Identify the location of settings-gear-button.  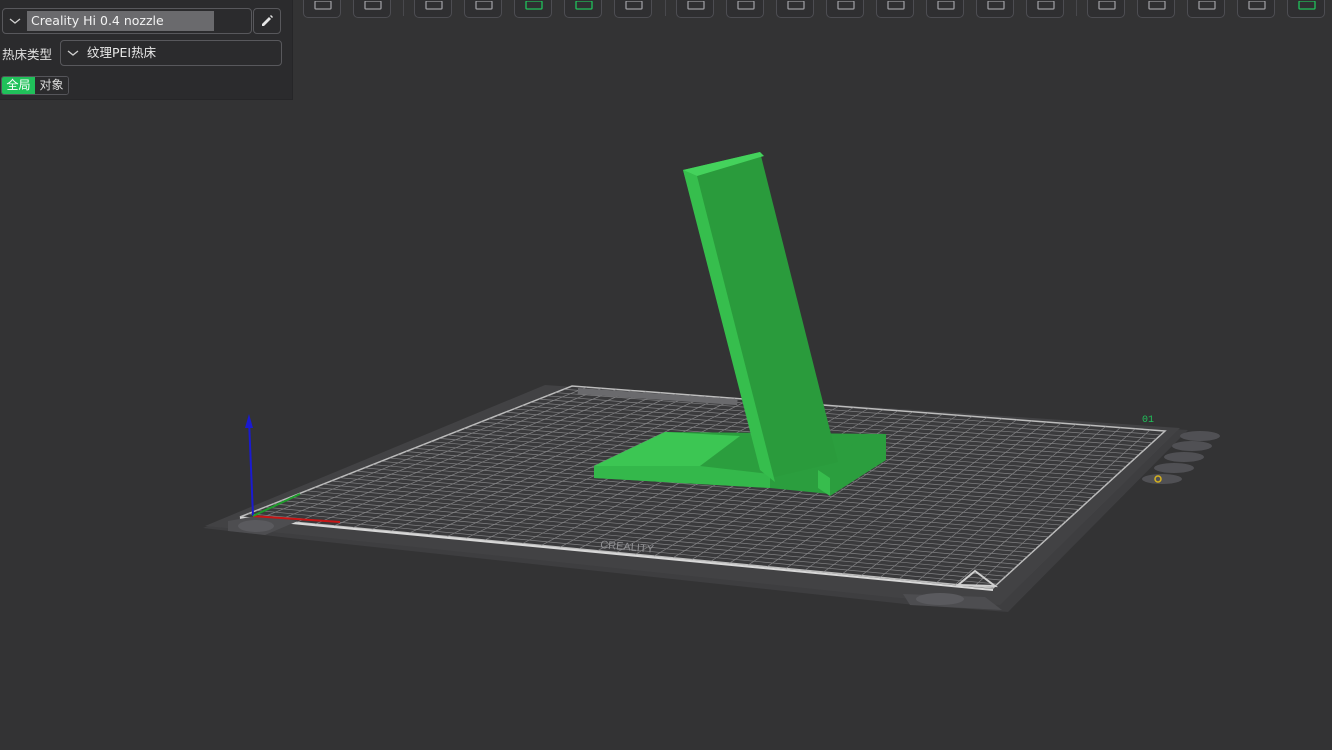
(745, 9).